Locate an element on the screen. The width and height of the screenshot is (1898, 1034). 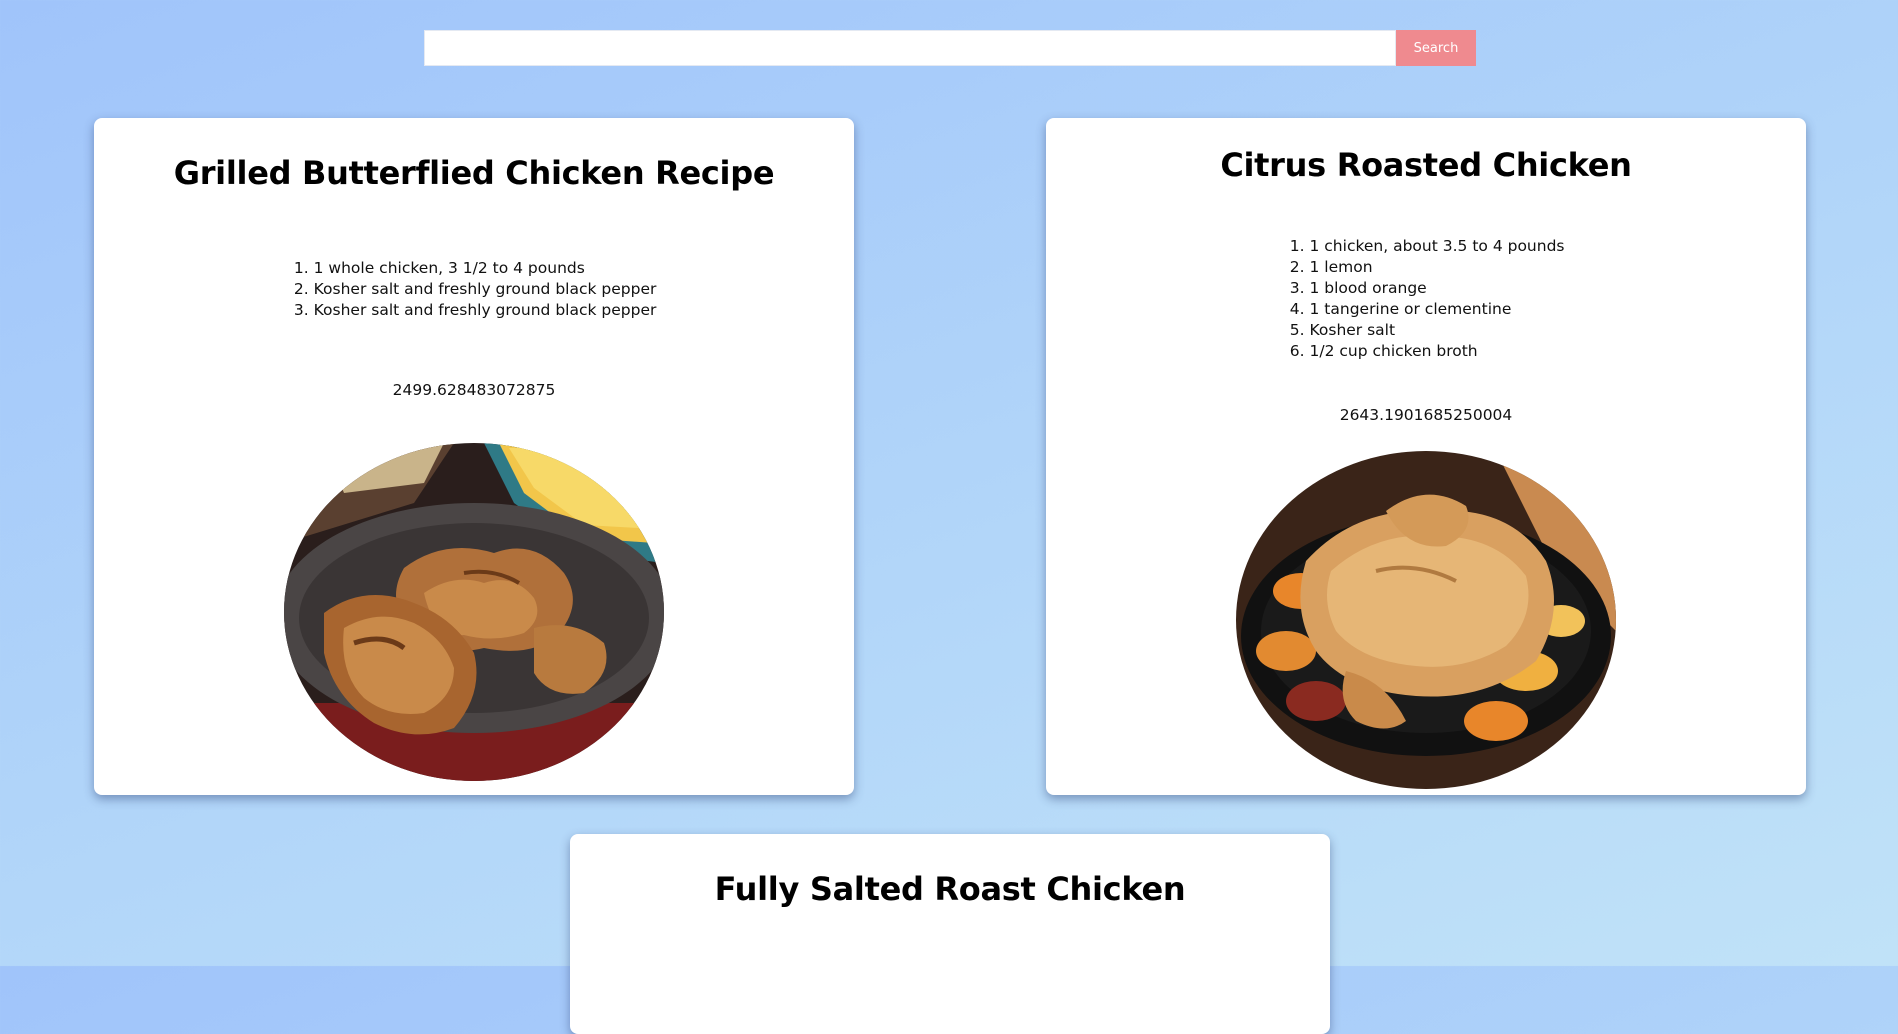
ingredient-item: 1 tangerine or clementine is located at coordinates (1437, 309).